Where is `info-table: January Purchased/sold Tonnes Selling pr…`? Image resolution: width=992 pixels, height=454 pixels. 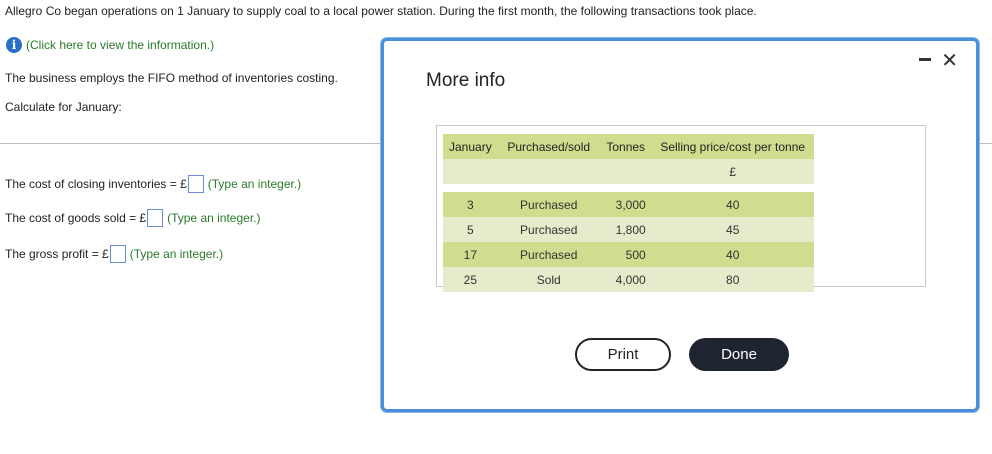 info-table: January Purchased/sold Tonnes Selling pr… is located at coordinates (628, 213).